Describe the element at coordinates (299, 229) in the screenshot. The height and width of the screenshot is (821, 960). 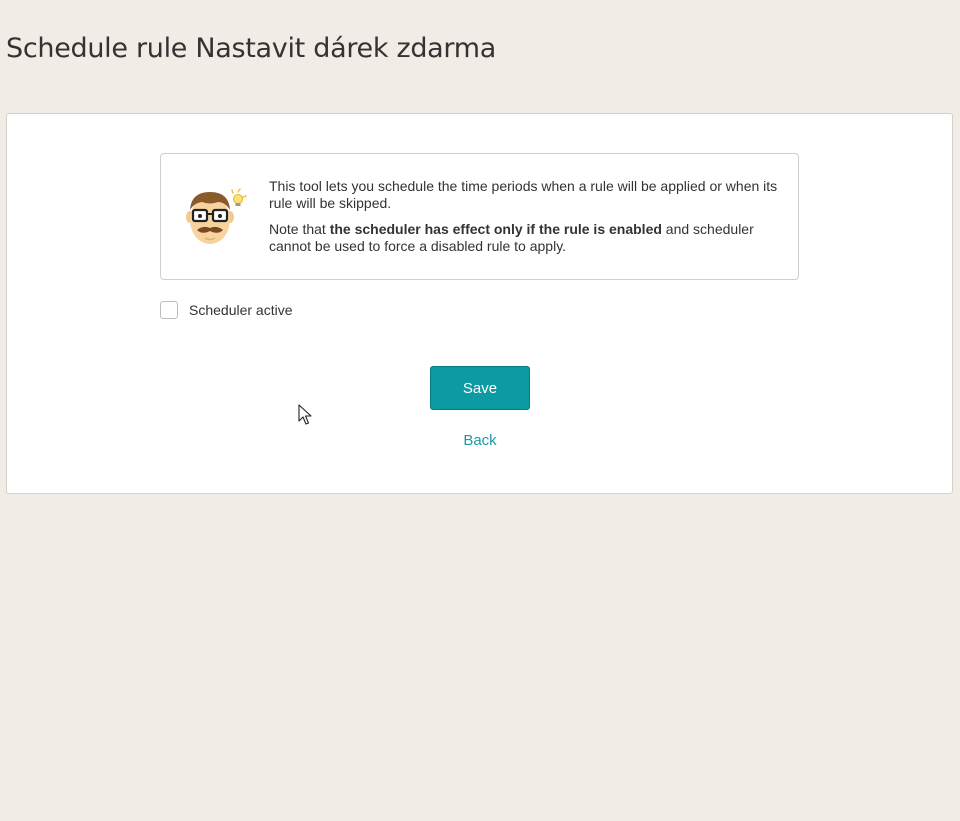
I see `info-note-prefix: Note that` at that location.